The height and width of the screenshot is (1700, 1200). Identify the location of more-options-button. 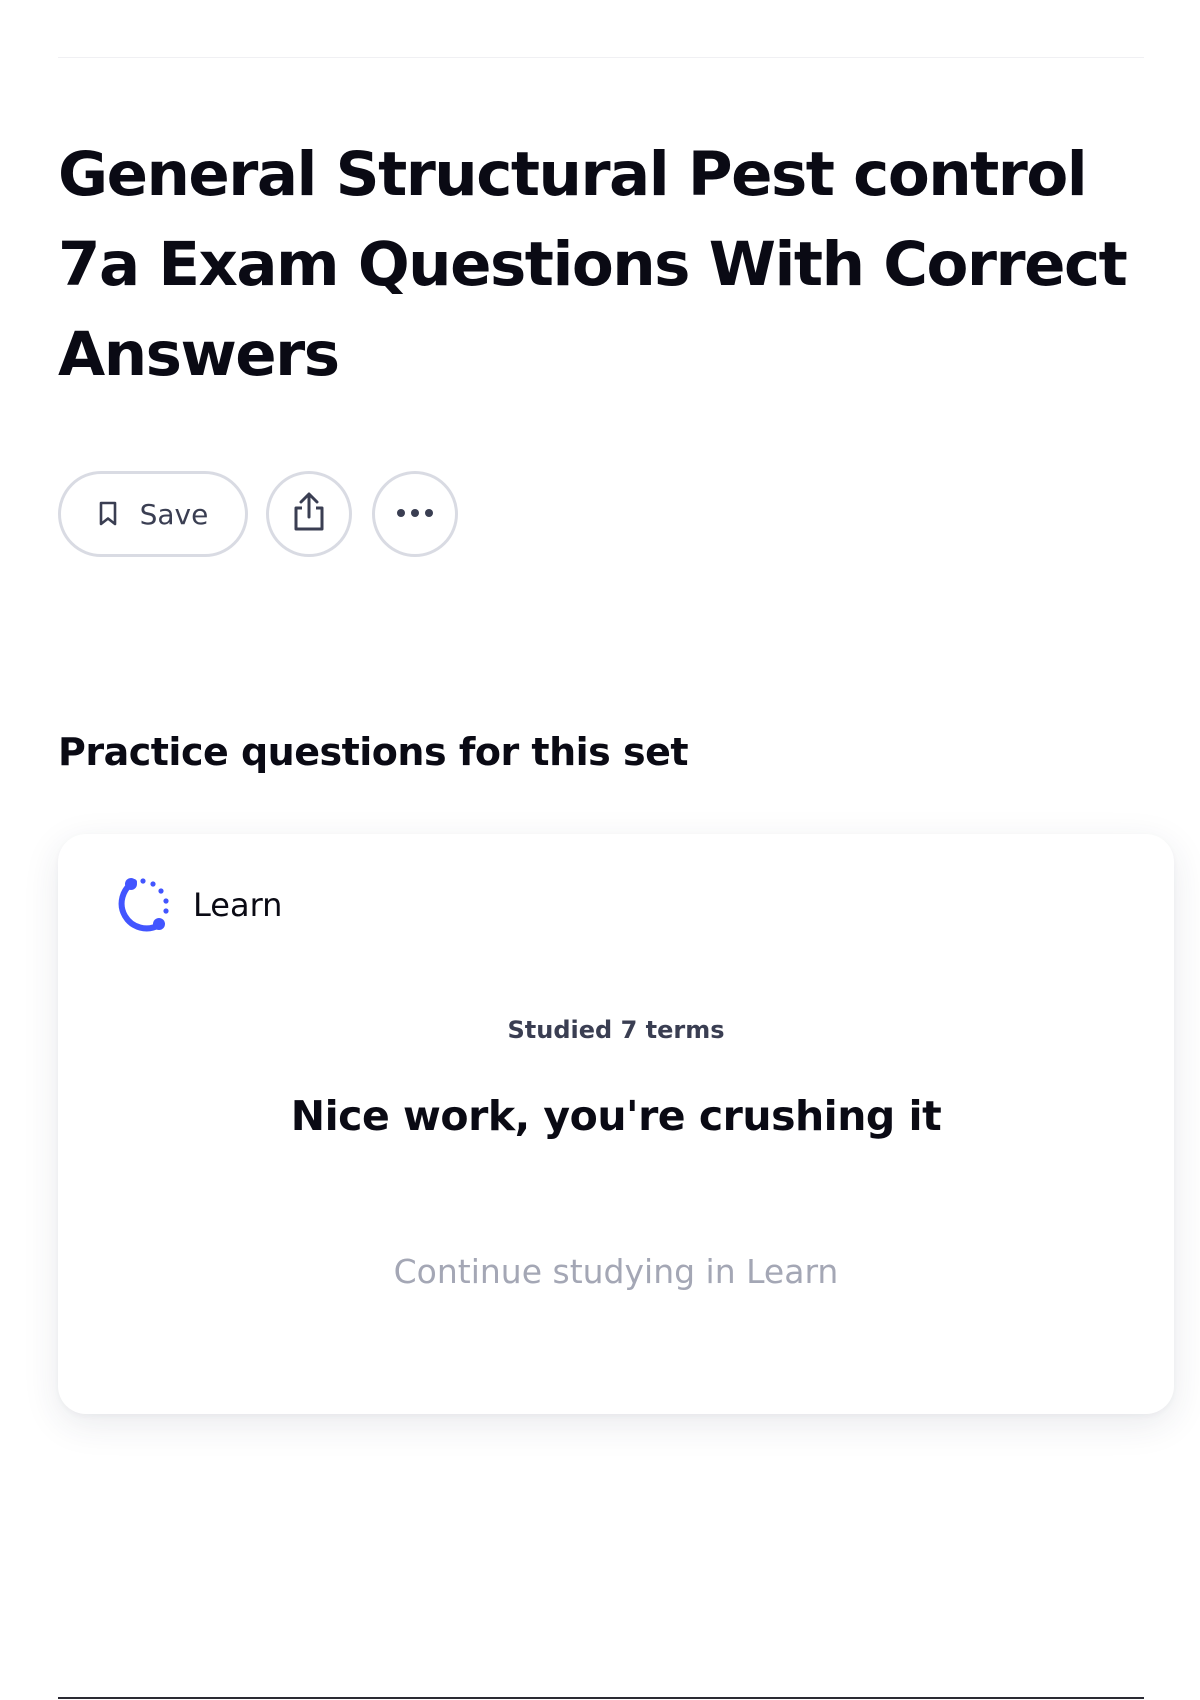
(415, 514).